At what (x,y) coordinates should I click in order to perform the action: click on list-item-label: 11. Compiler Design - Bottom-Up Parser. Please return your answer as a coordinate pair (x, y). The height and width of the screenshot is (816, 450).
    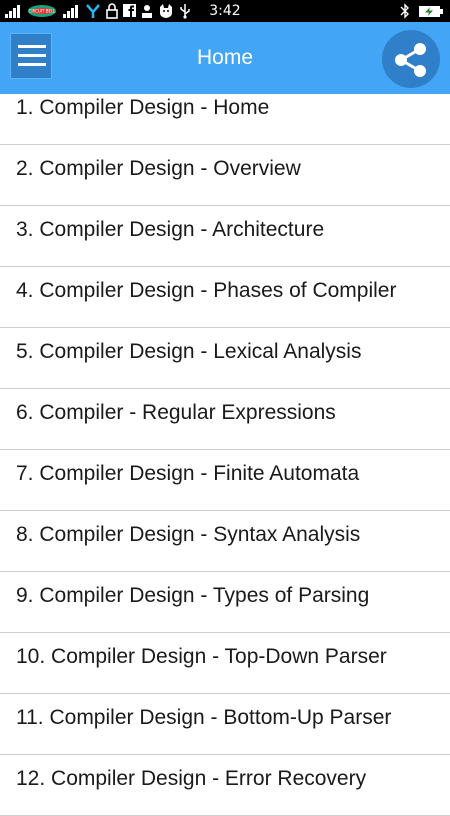
    Looking at the image, I should click on (204, 717).